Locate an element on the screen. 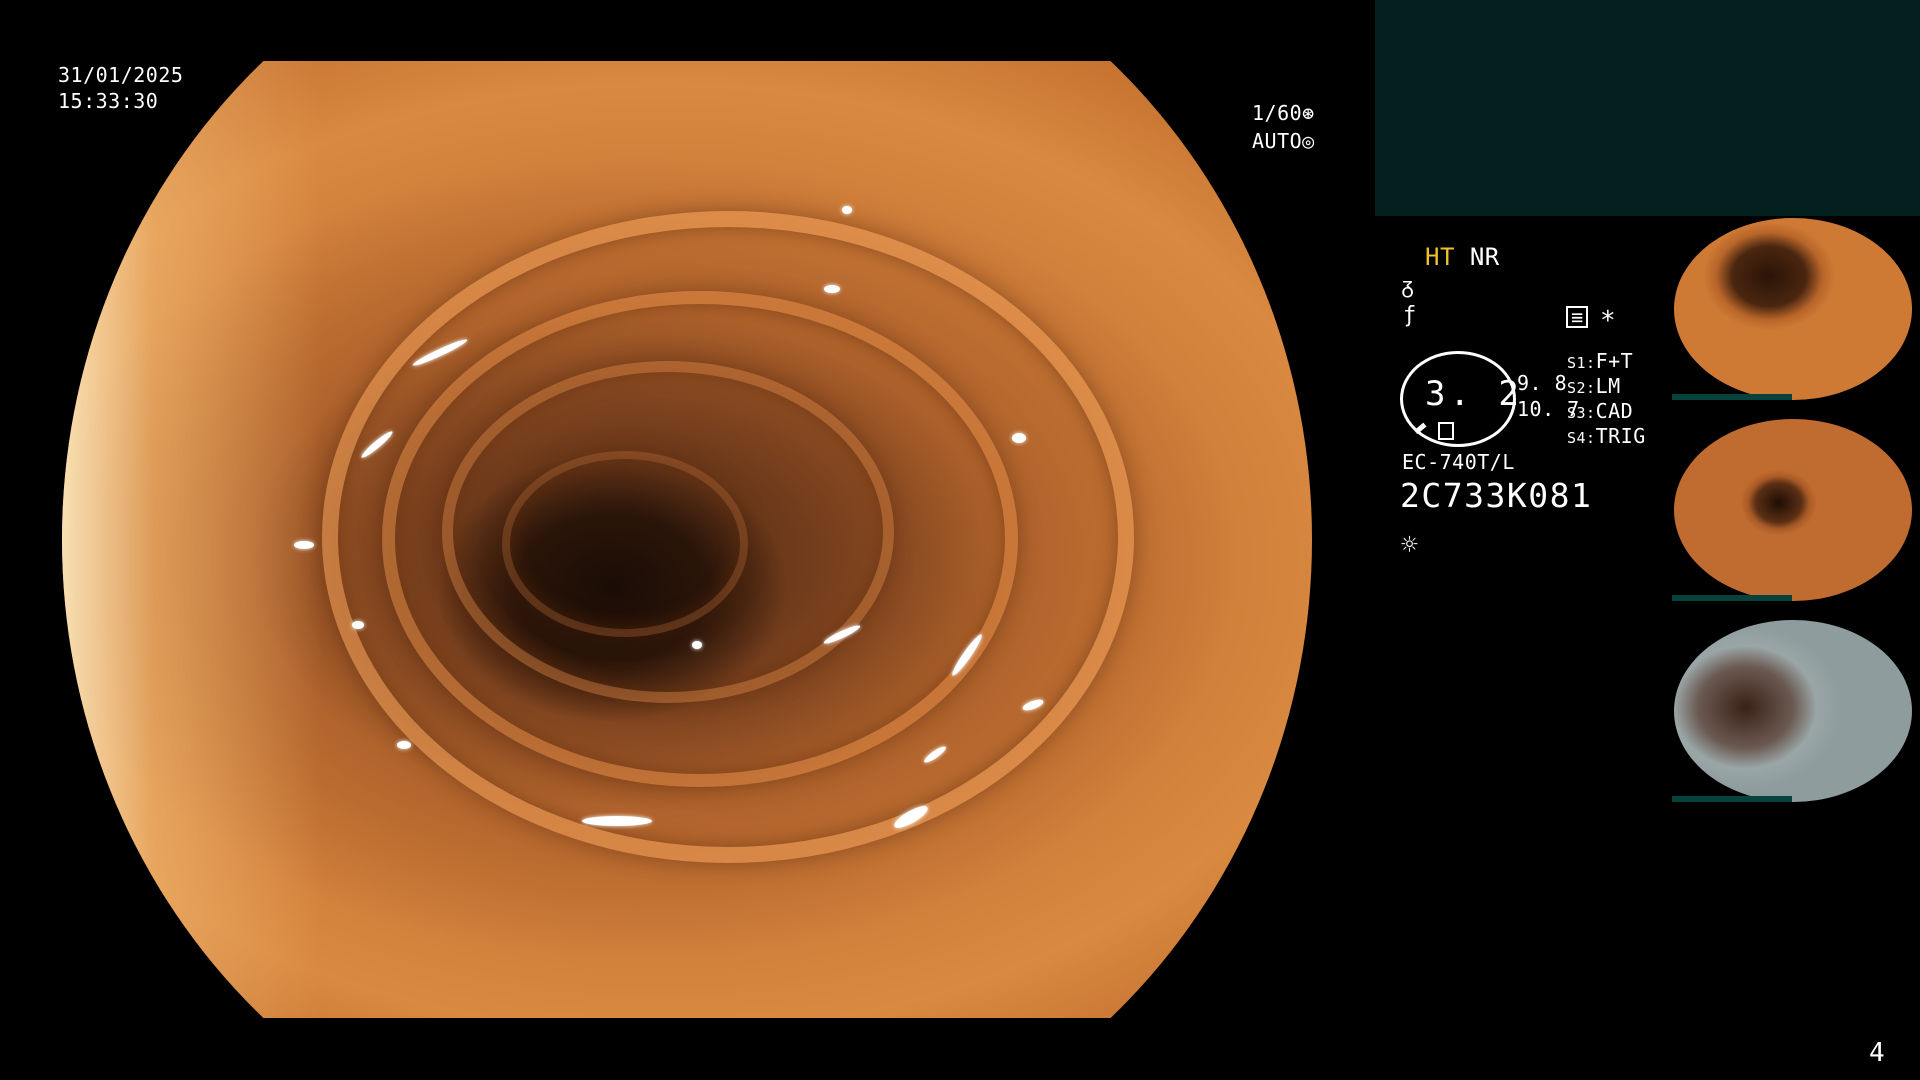 The width and height of the screenshot is (1920, 1080). shutter-speed-label: 1/60 is located at coordinates (1277, 113).